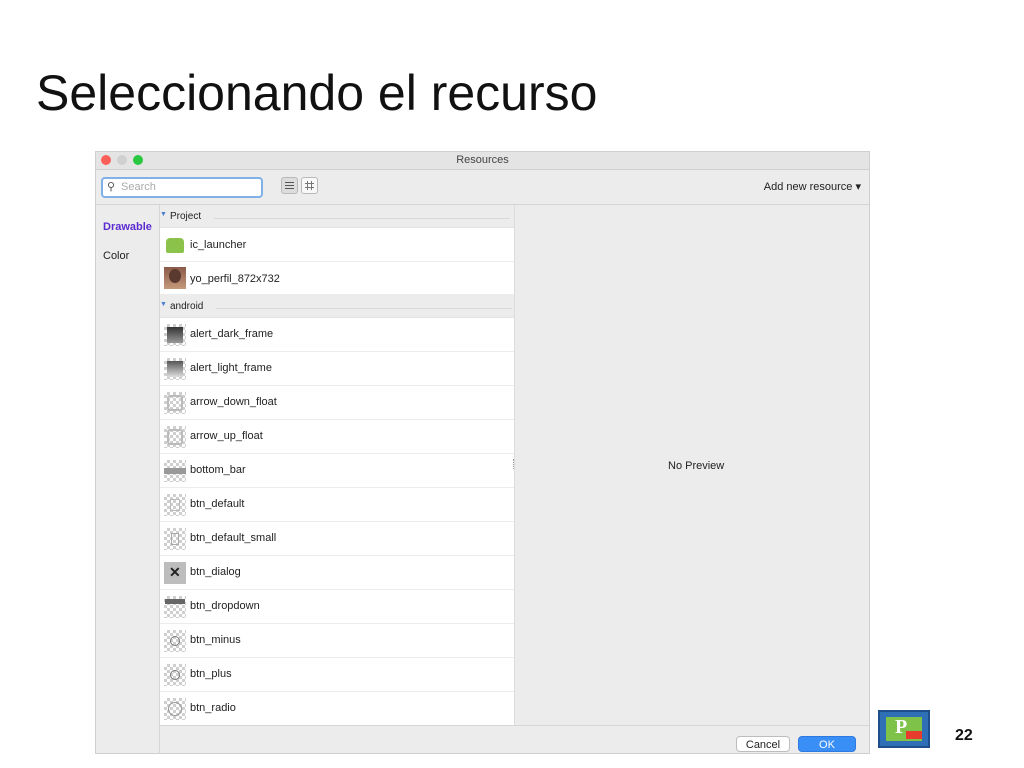 The height and width of the screenshot is (768, 1024). Describe the element at coordinates (128, 479) in the screenshot. I see `resource-type-sidebar: Drawable Color` at that location.